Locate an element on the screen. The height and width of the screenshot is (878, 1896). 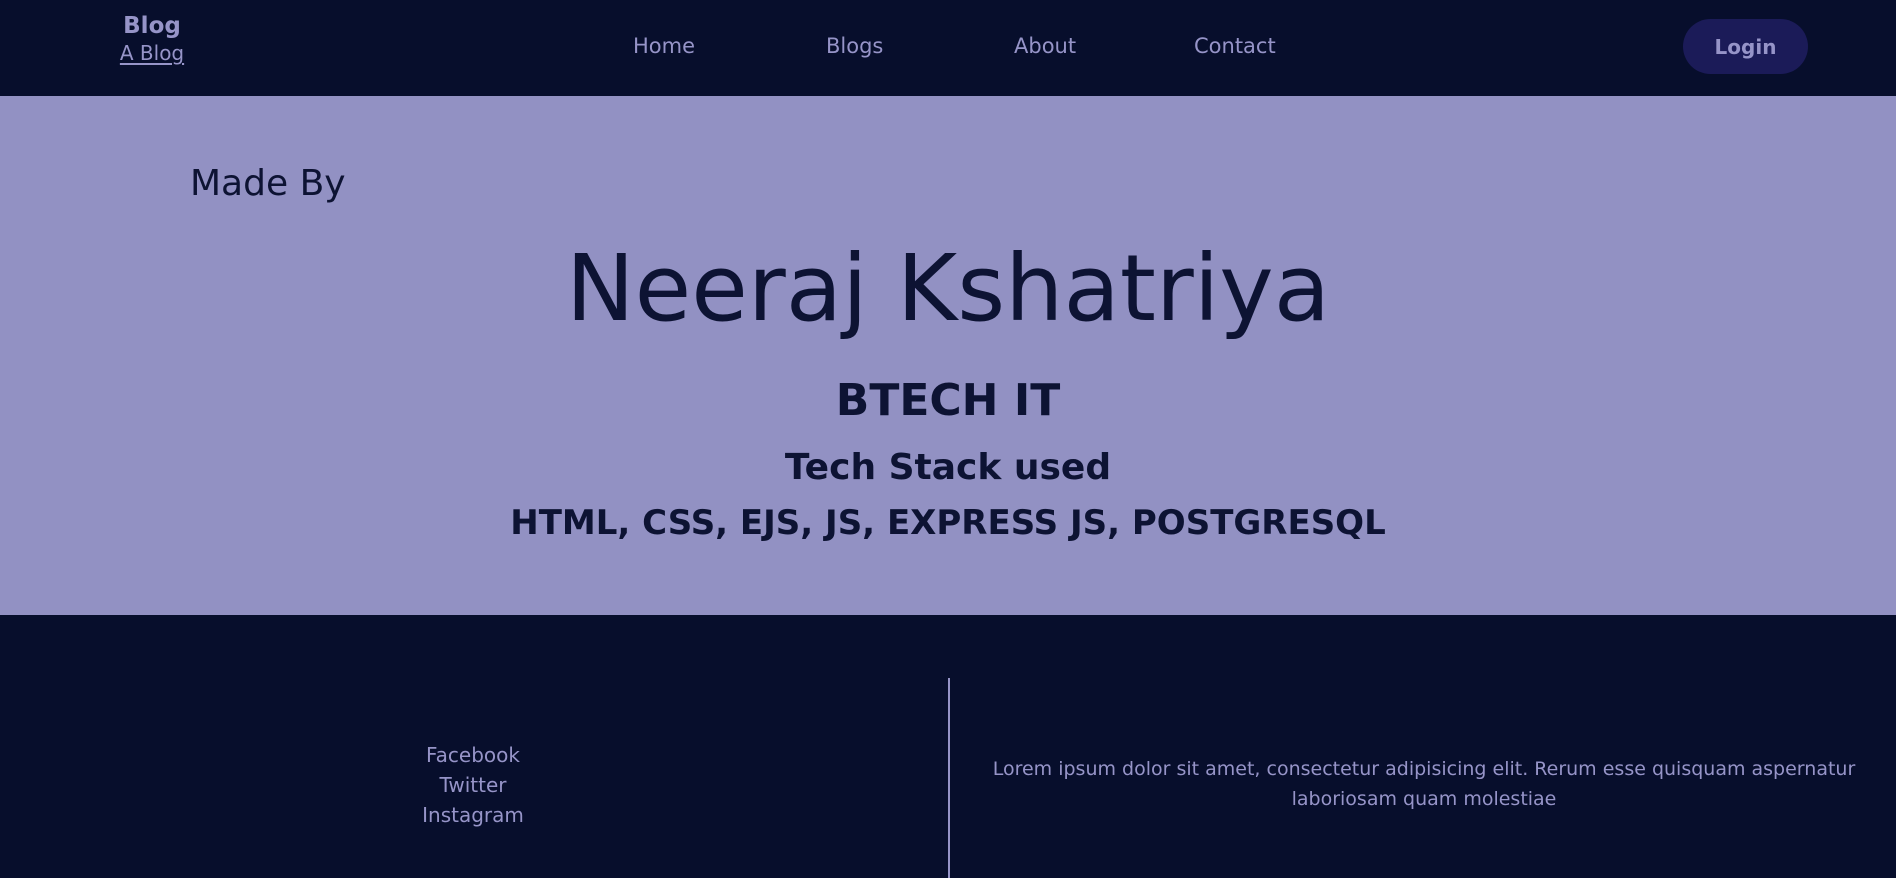
nav-link-home: Home is located at coordinates (664, 46).